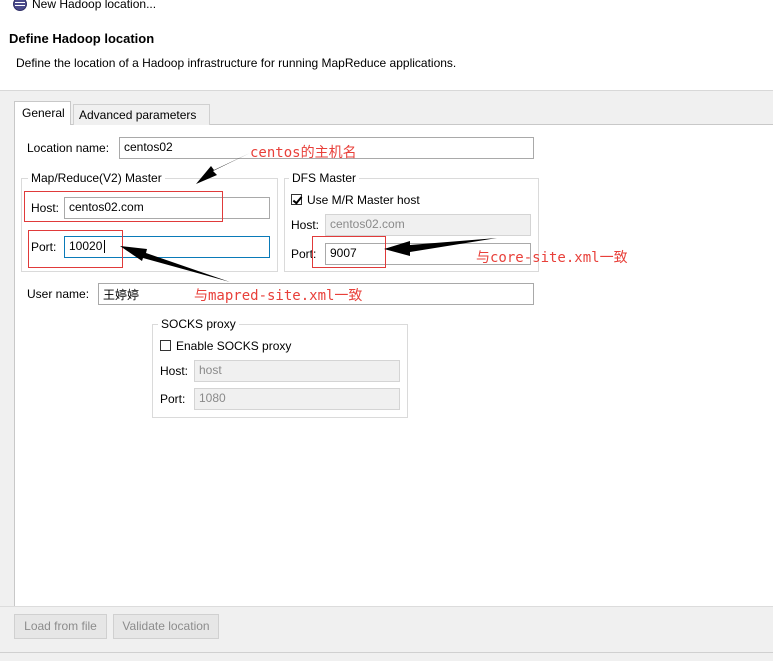  I want to click on dfs-master-title: DFS Master, so click(324, 178).